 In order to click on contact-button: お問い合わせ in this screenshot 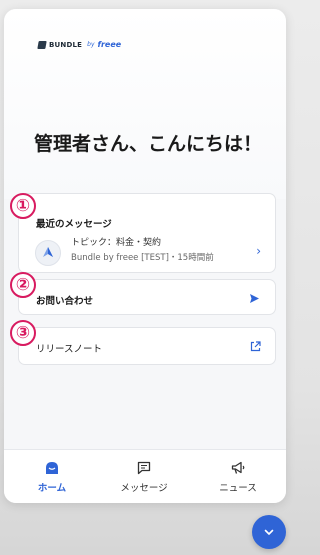, I will do `click(147, 297)`.